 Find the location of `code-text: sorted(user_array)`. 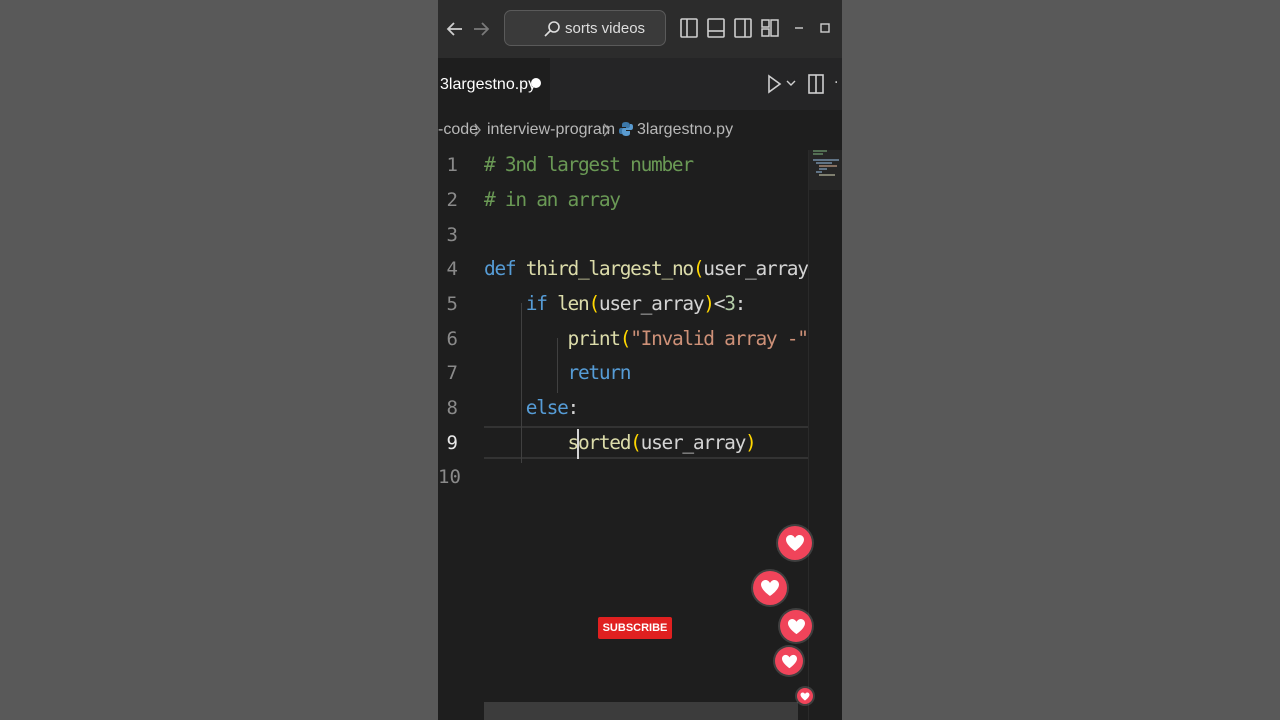

code-text: sorted(user_array) is located at coordinates (662, 442).